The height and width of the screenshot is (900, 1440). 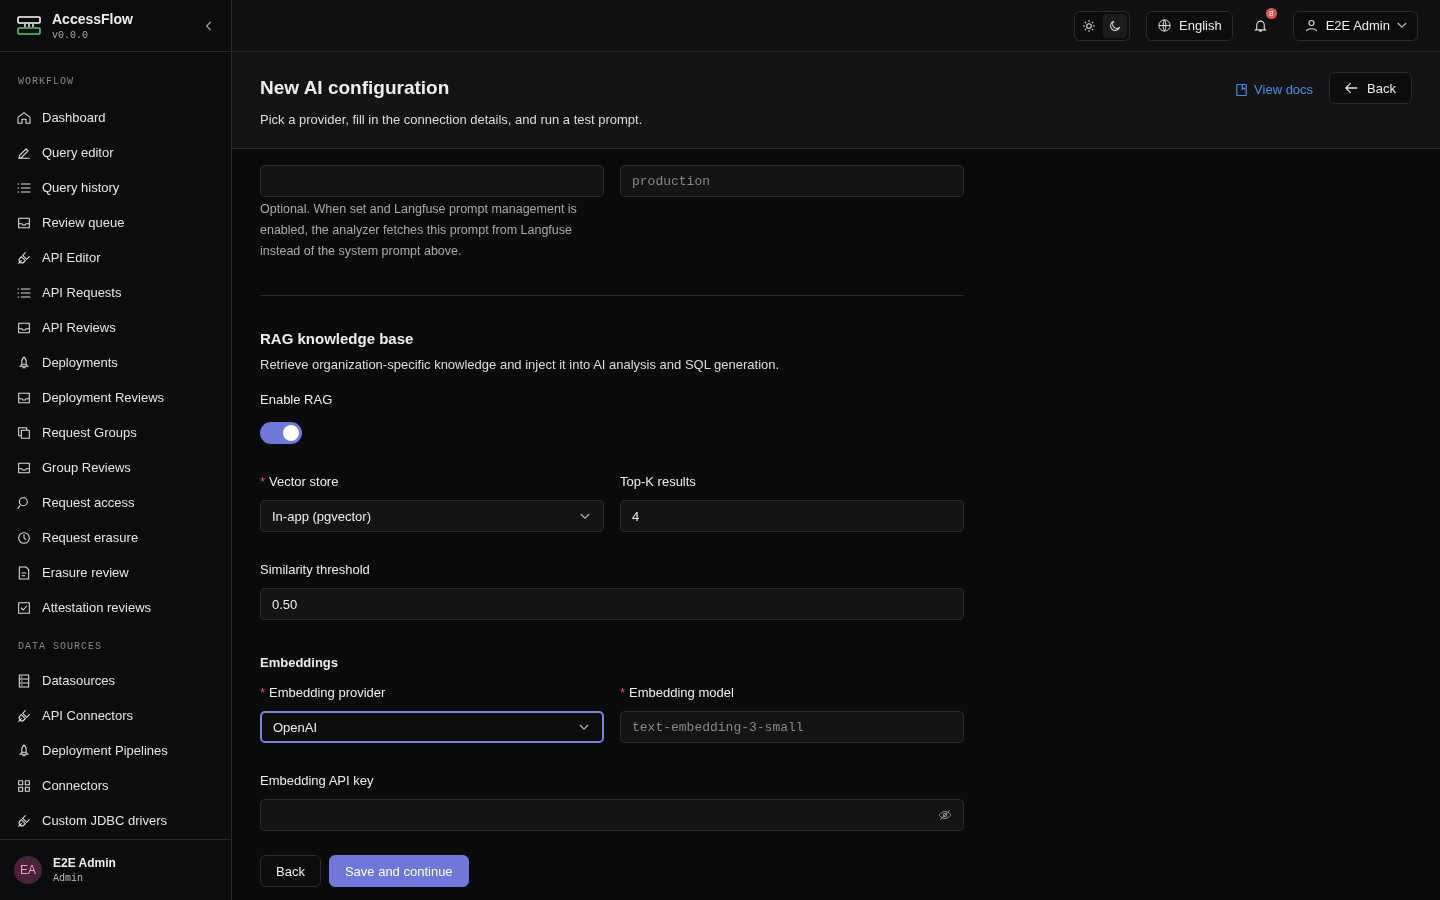 What do you see at coordinates (792, 181) in the screenshot?
I see `prompt-label-field: production` at bounding box center [792, 181].